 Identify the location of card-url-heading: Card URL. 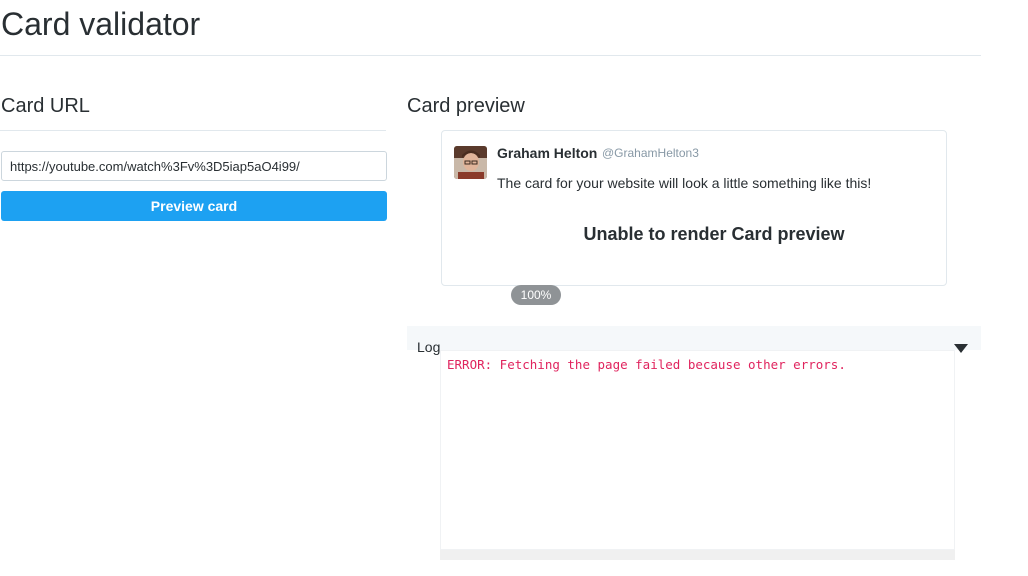
(45, 106).